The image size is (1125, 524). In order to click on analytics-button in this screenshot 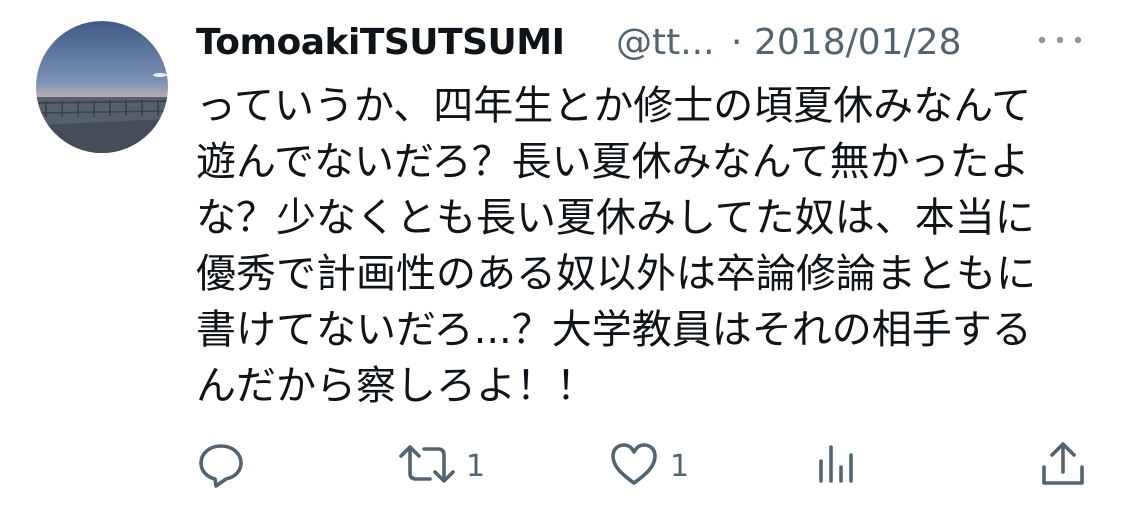, I will do `click(838, 466)`.